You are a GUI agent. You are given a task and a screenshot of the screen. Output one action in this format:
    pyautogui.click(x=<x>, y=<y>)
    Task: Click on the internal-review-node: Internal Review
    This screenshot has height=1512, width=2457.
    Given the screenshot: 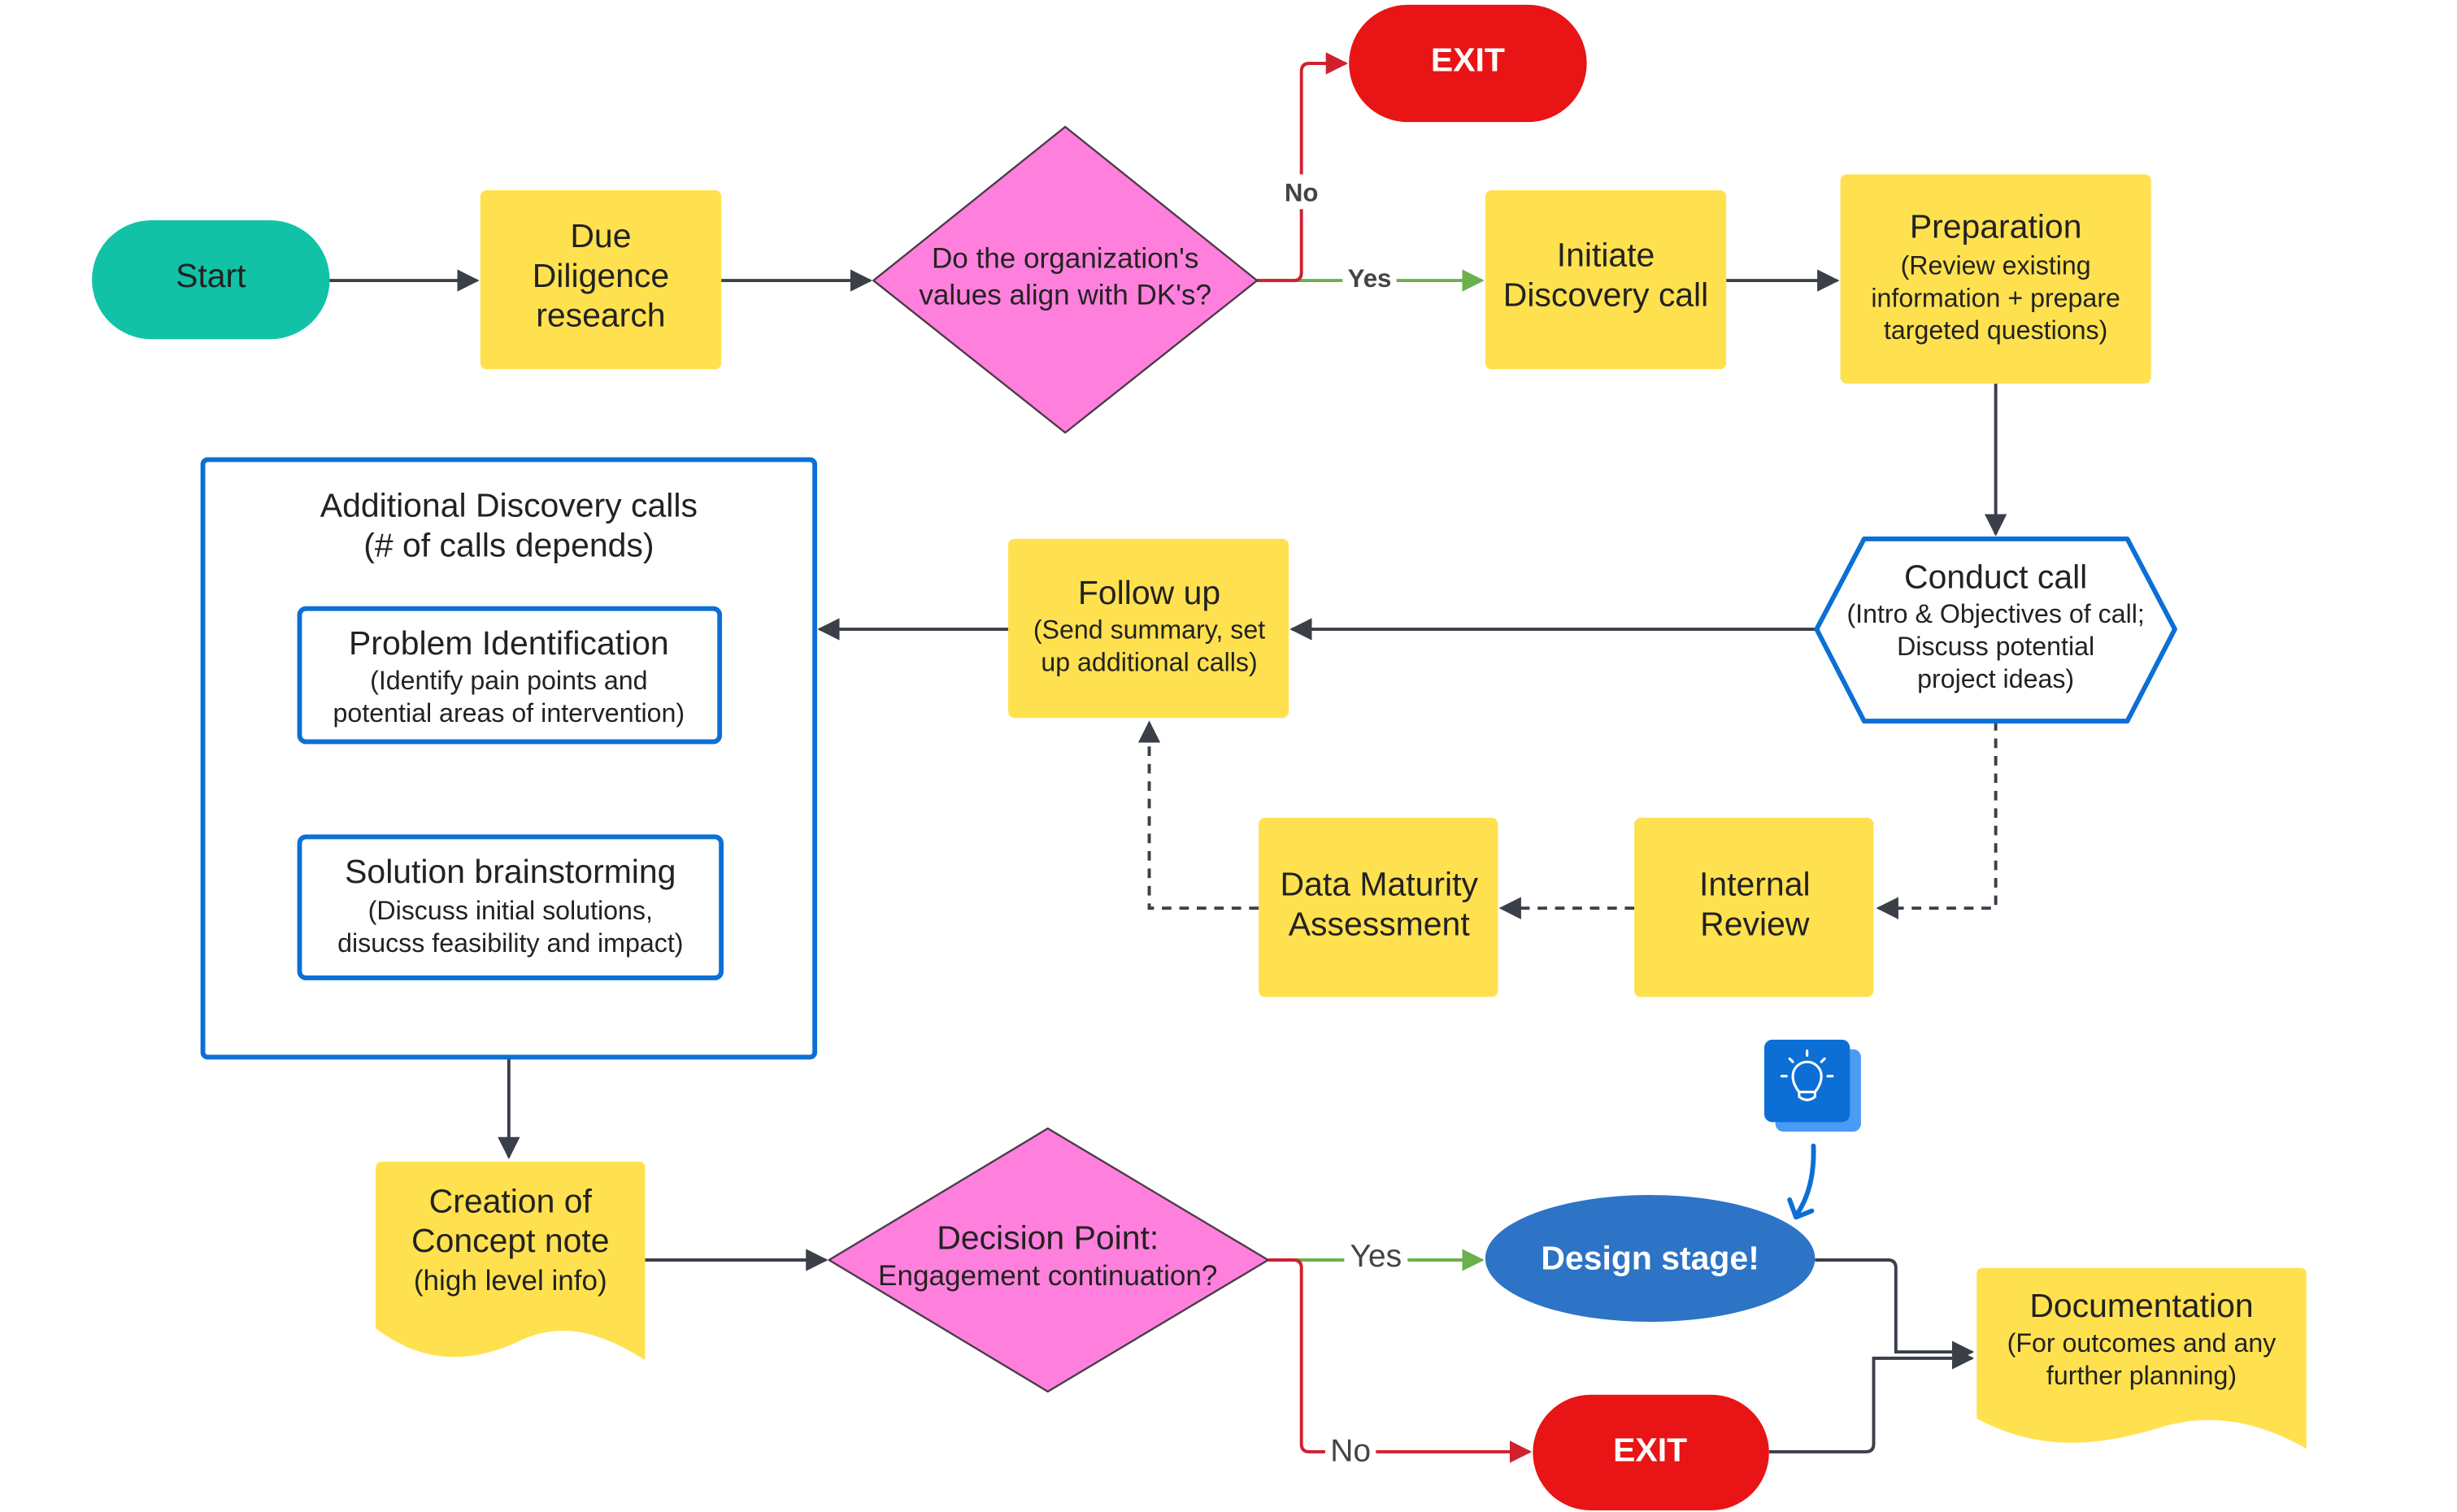 What is the action you would take?
    pyautogui.click(x=1754, y=907)
    